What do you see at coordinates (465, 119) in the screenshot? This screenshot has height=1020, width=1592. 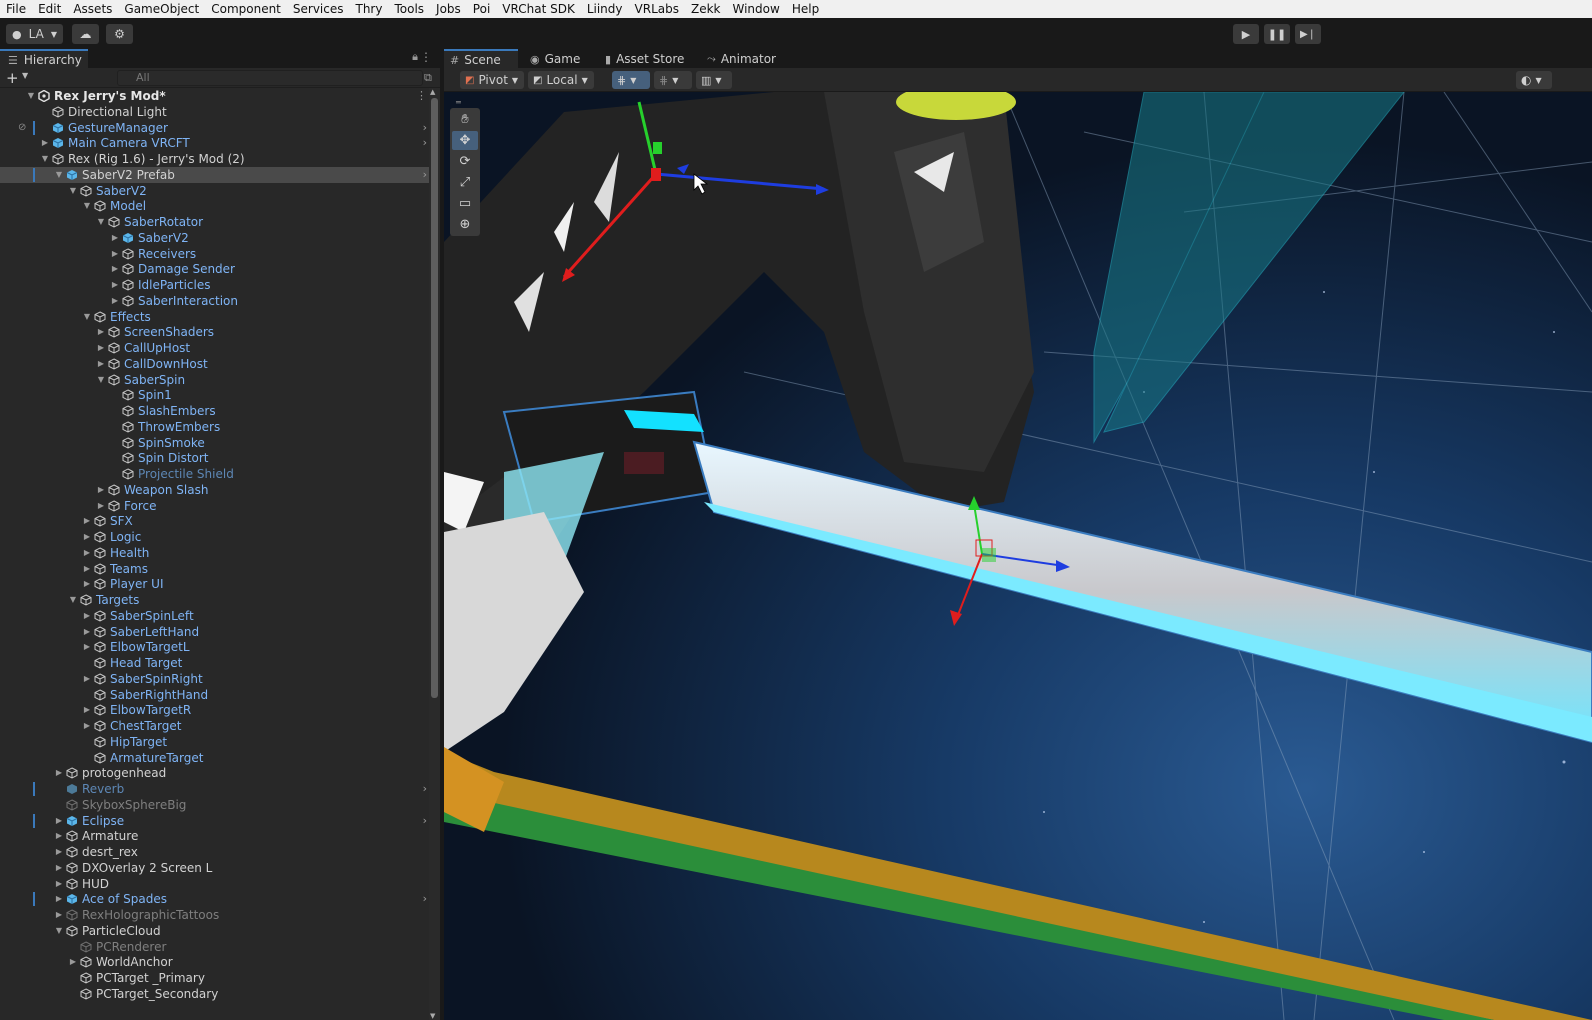 I see `hand-tool-icon: ✋︎` at bounding box center [465, 119].